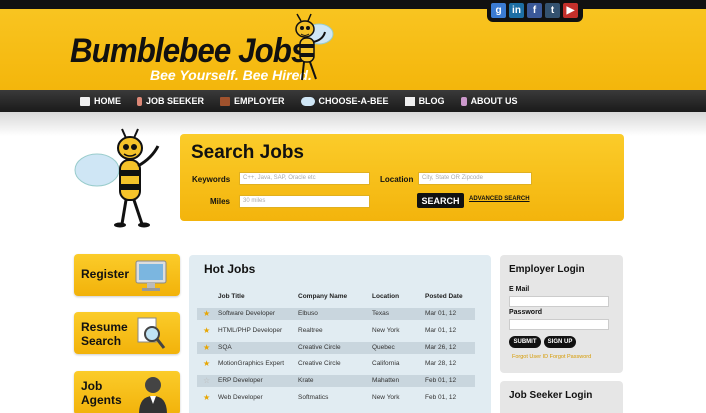 The width and height of the screenshot is (706, 413). I want to click on job-label: Job, so click(92, 386).